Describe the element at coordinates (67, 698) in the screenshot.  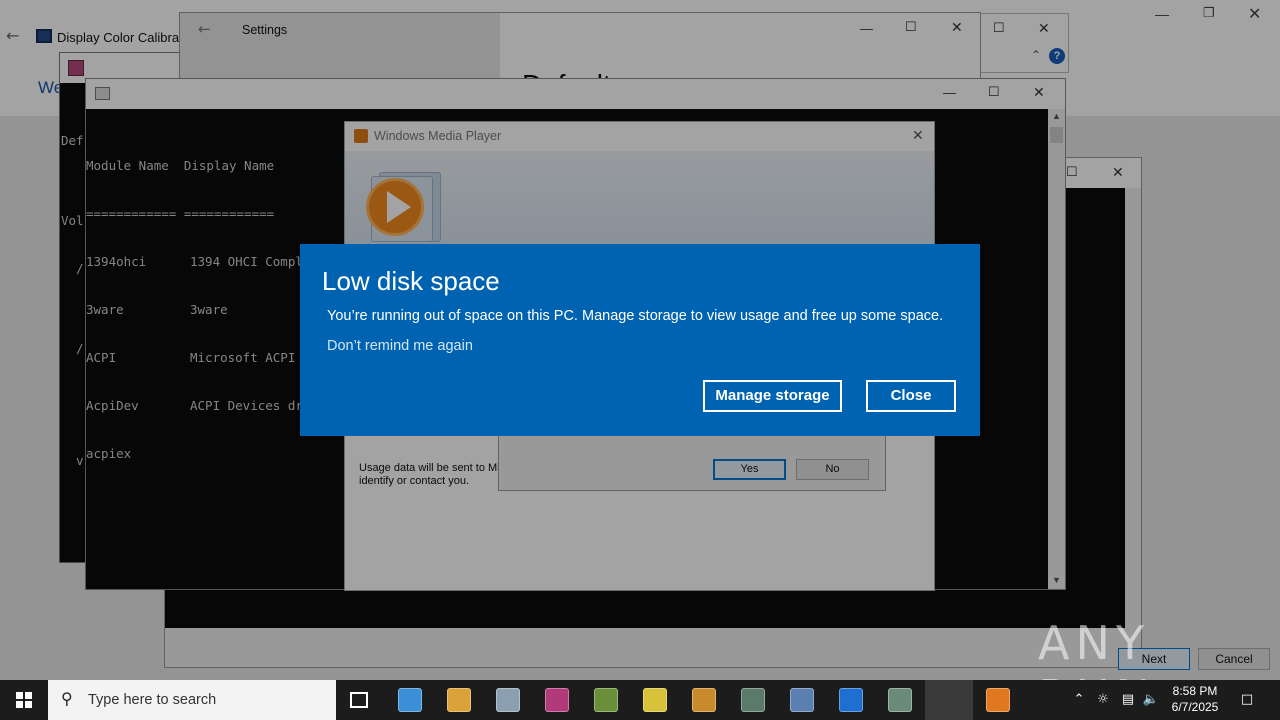
I see `search-icon: ⚲` at that location.